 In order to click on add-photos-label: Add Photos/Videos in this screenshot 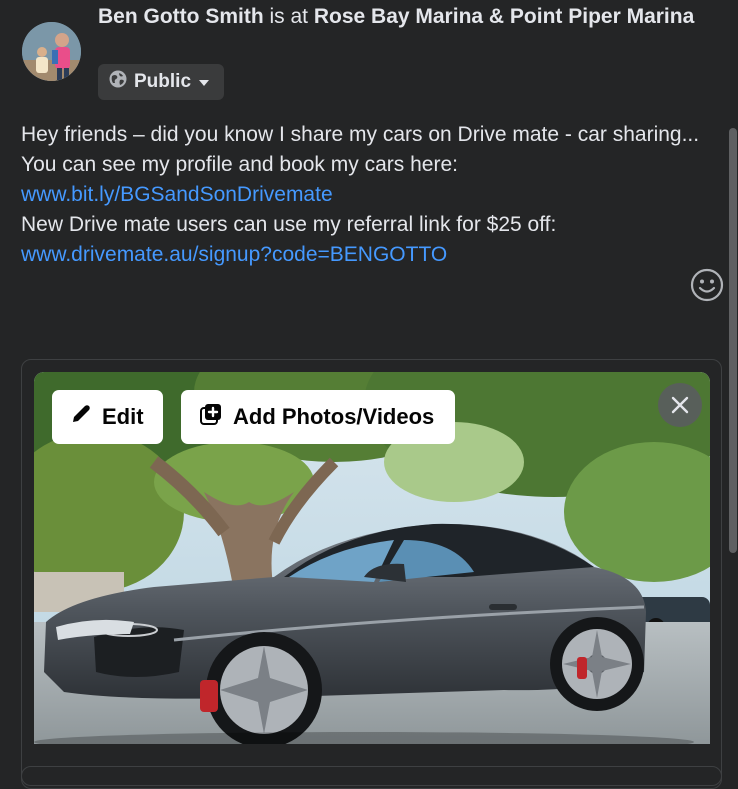, I will do `click(334, 416)`.